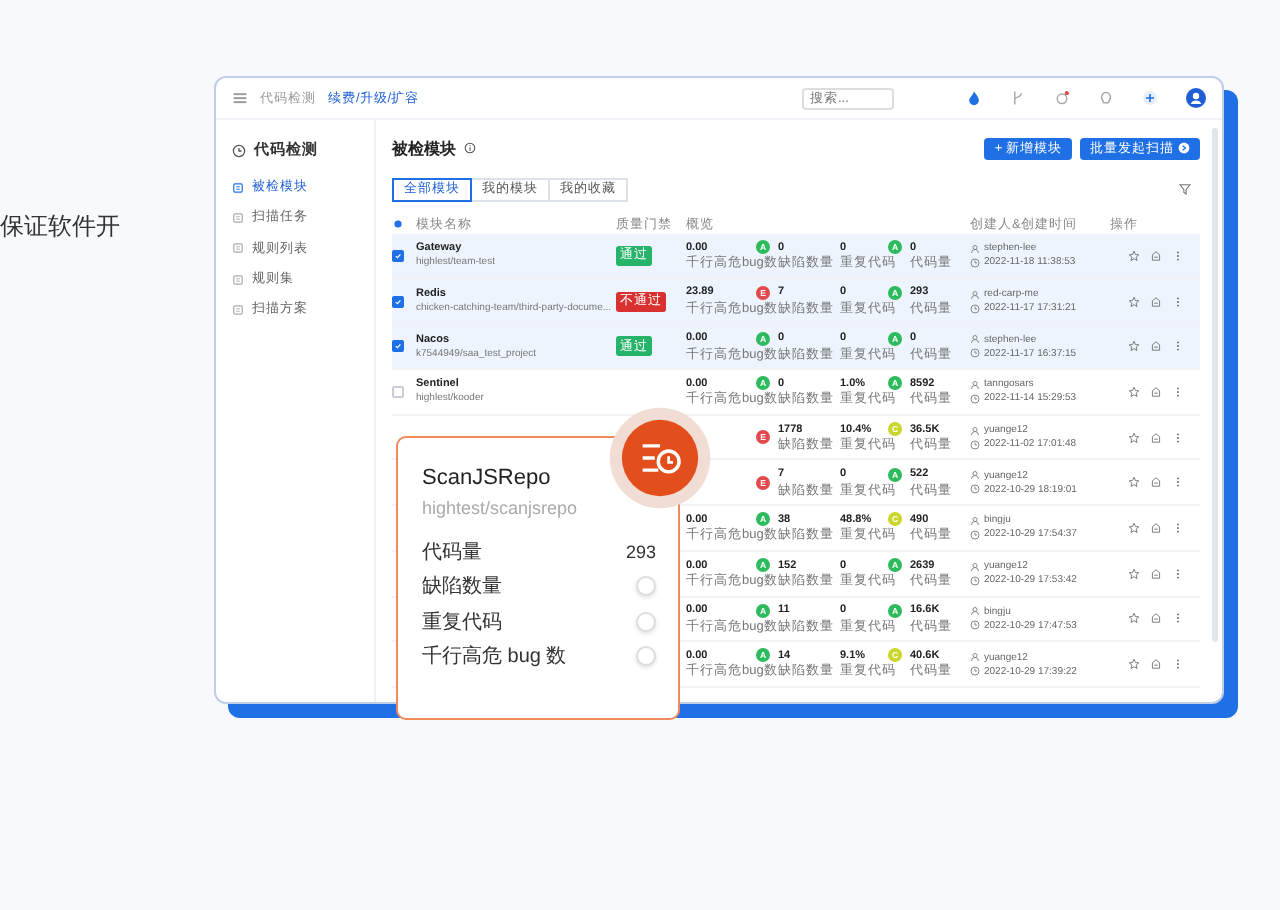  I want to click on plus-icon, so click(1150, 98).